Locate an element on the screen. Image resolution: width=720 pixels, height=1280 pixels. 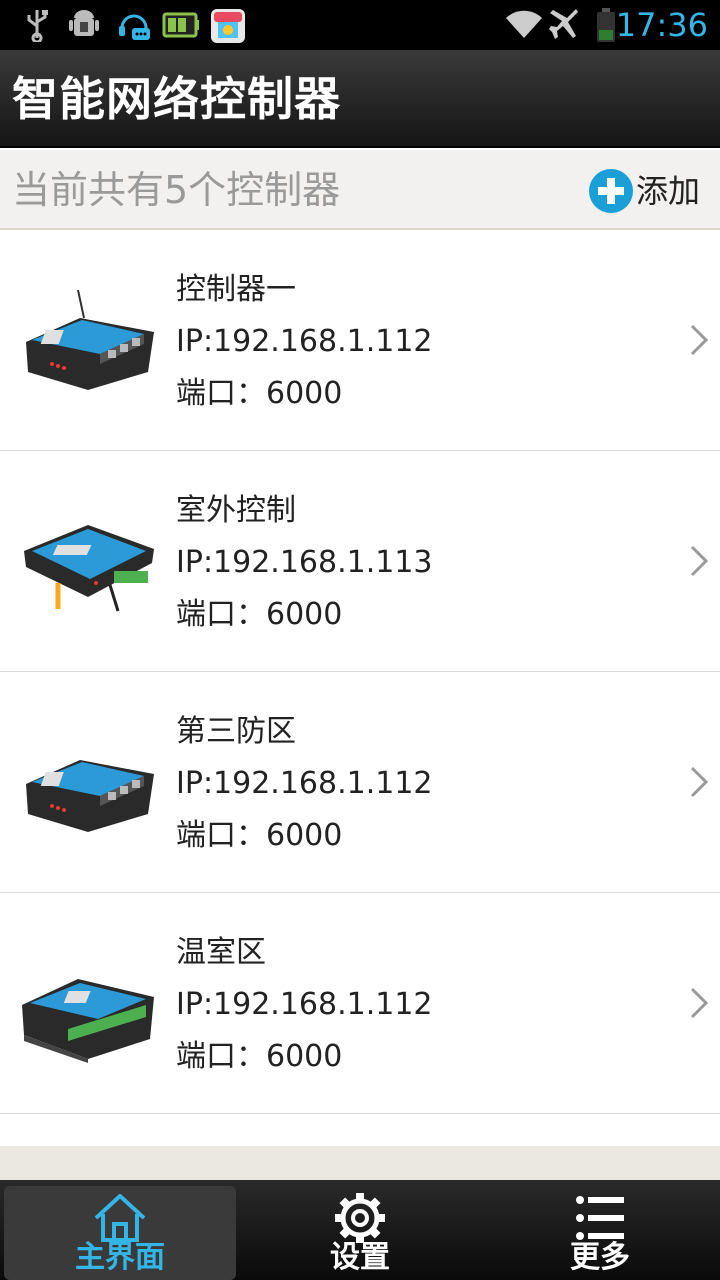
status-bar: 17:36 is located at coordinates (360, 25).